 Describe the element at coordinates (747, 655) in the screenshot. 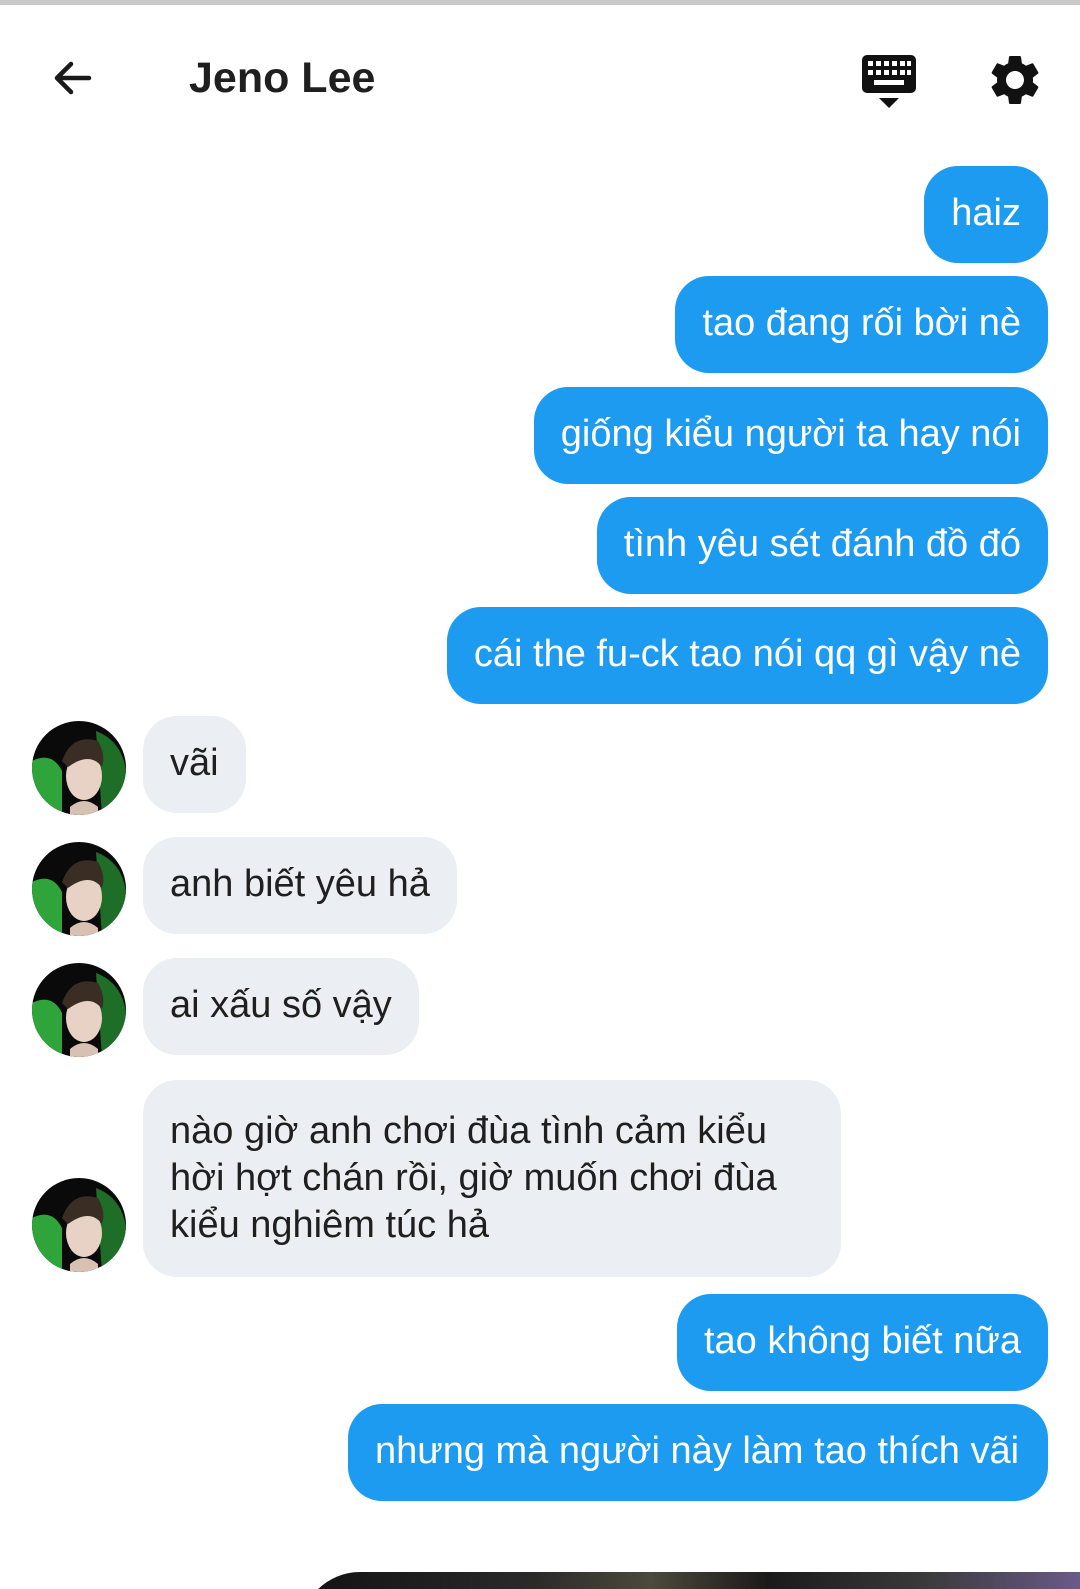

I see `message-outgoing: cái the fu-ck tao nói qq gì vậy nè` at that location.